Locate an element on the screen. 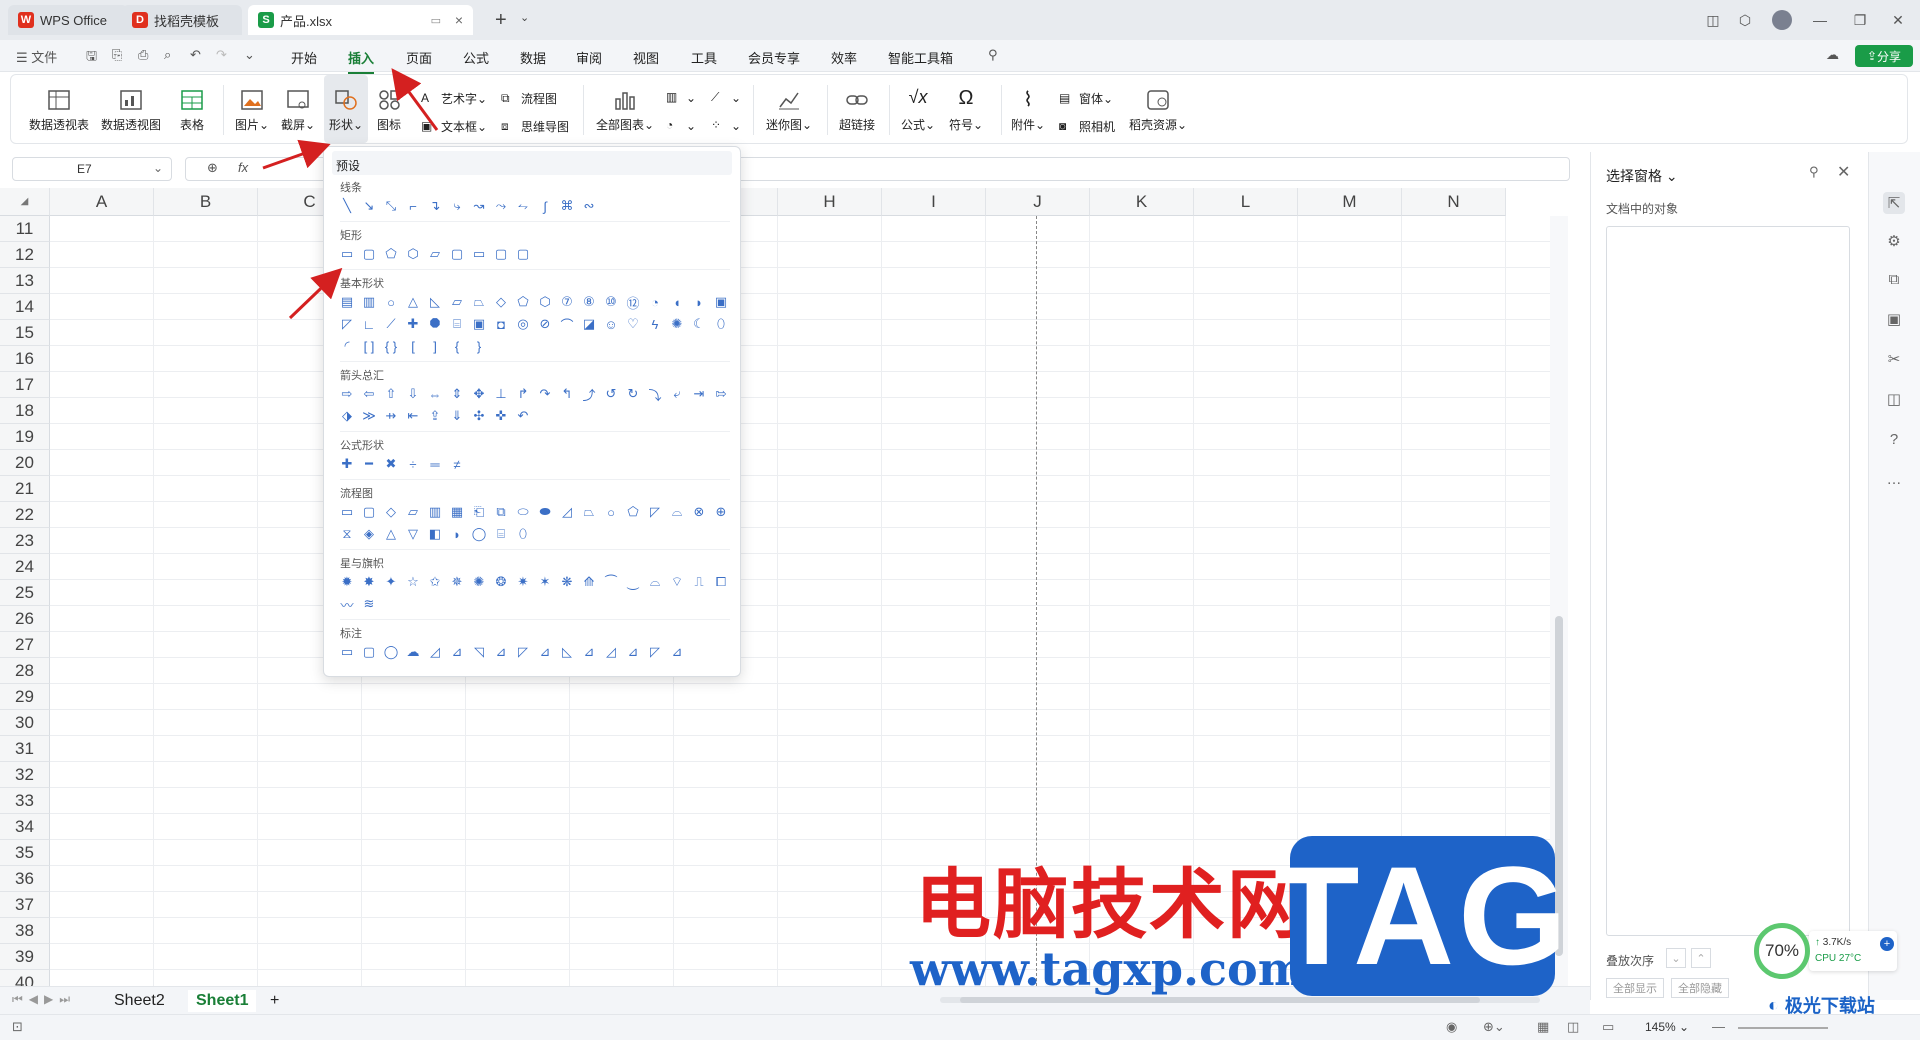  arrow-to-rectangle is located at coordinates (315, 293).